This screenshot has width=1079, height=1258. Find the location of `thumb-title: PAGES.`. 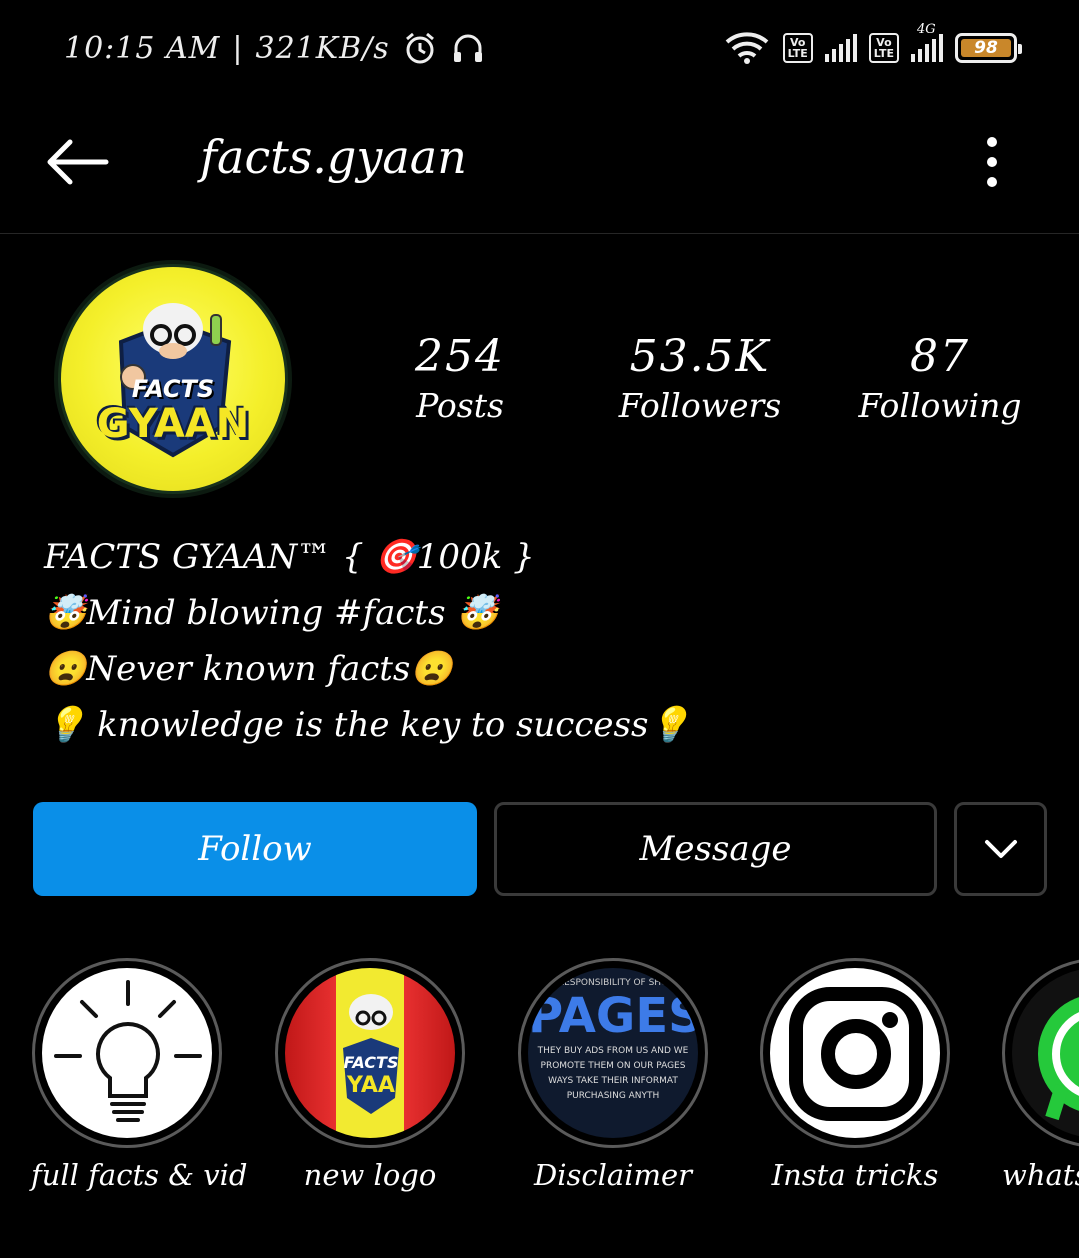

thumb-title: PAGES. is located at coordinates (613, 1016).